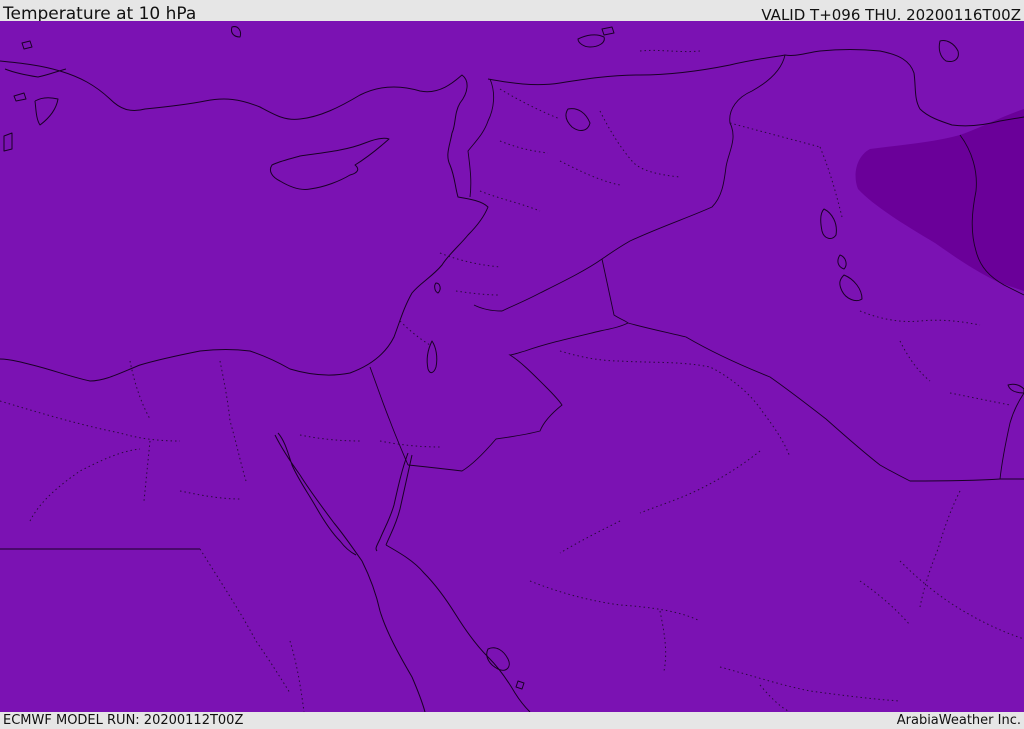  I want to click on saudi-red-sea-coast, so click(458, 628).